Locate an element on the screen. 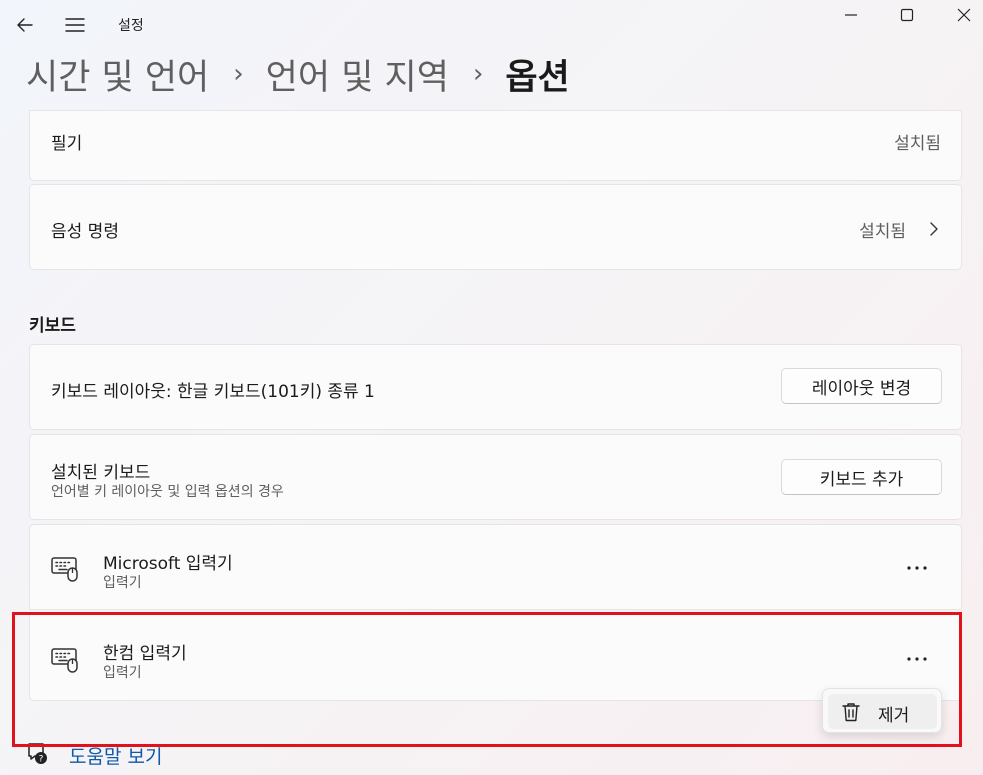 The height and width of the screenshot is (775, 983). installed-keyboards-description: 언어별 키 레이아웃 및 입력 옵션의 경우 is located at coordinates (167, 492).